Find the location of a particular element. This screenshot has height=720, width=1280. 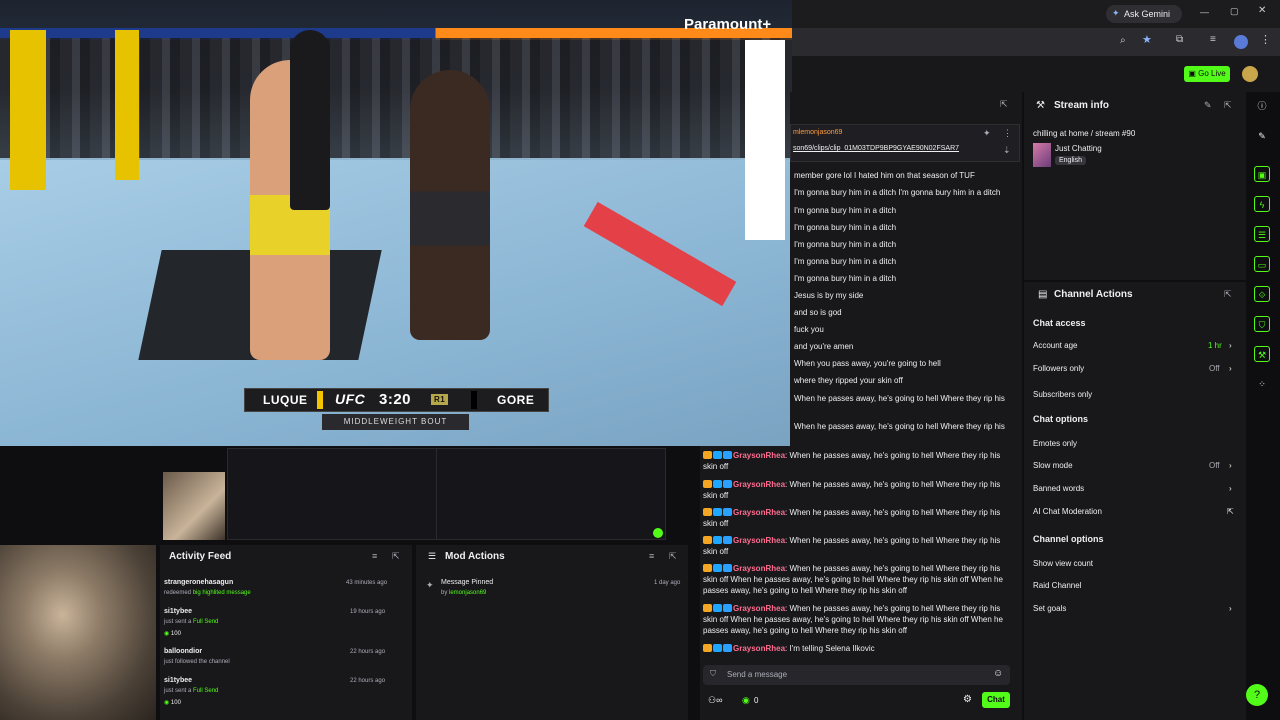

fight-scorebar: LUQUE UFC 3:20 R1 GORE is located at coordinates (396, 400).